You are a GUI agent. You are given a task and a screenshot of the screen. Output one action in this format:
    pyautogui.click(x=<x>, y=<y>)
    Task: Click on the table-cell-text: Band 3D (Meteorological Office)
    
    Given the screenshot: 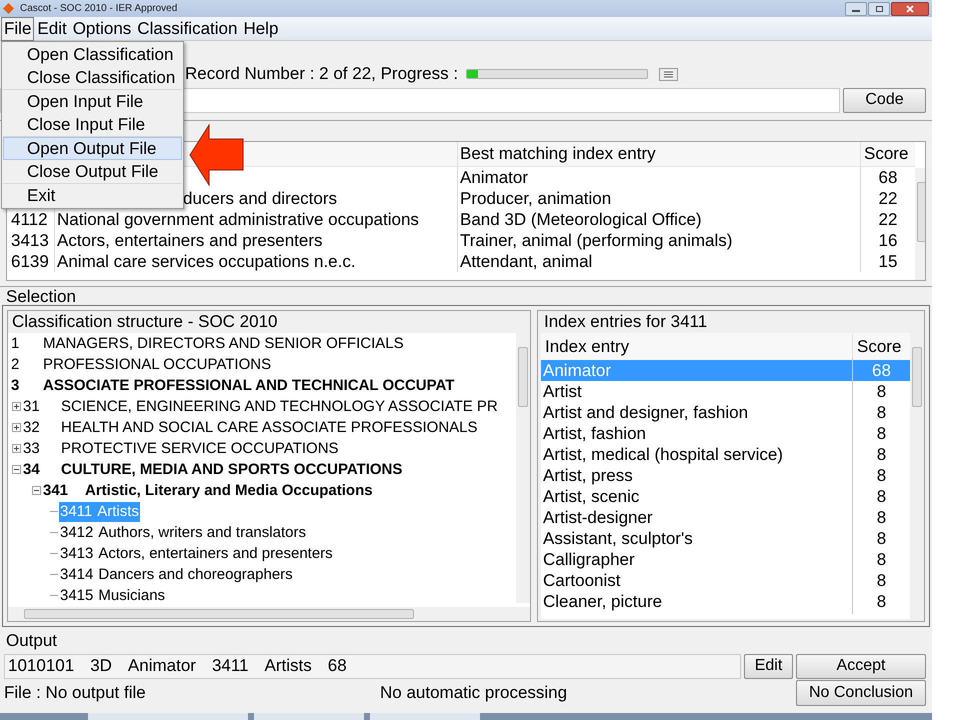 What is the action you would take?
    pyautogui.click(x=581, y=219)
    